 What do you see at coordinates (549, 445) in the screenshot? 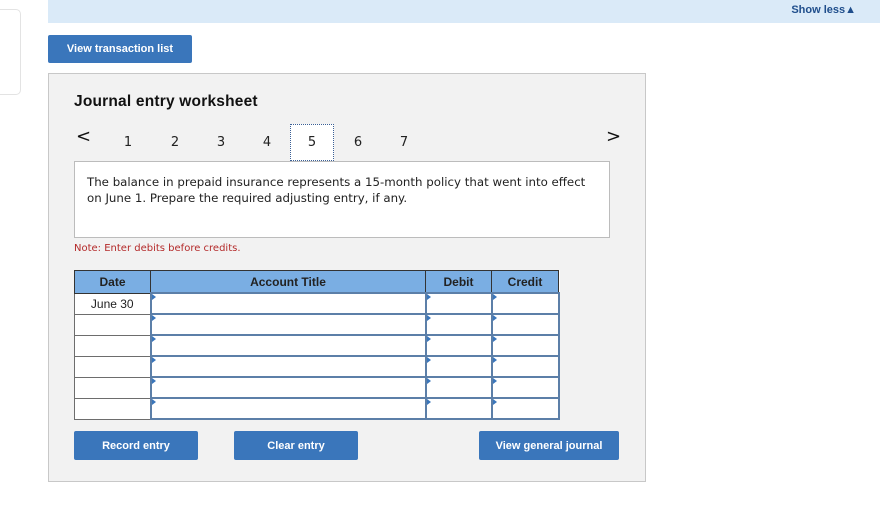
I see `view-general-journal-button: View general journal` at bounding box center [549, 445].